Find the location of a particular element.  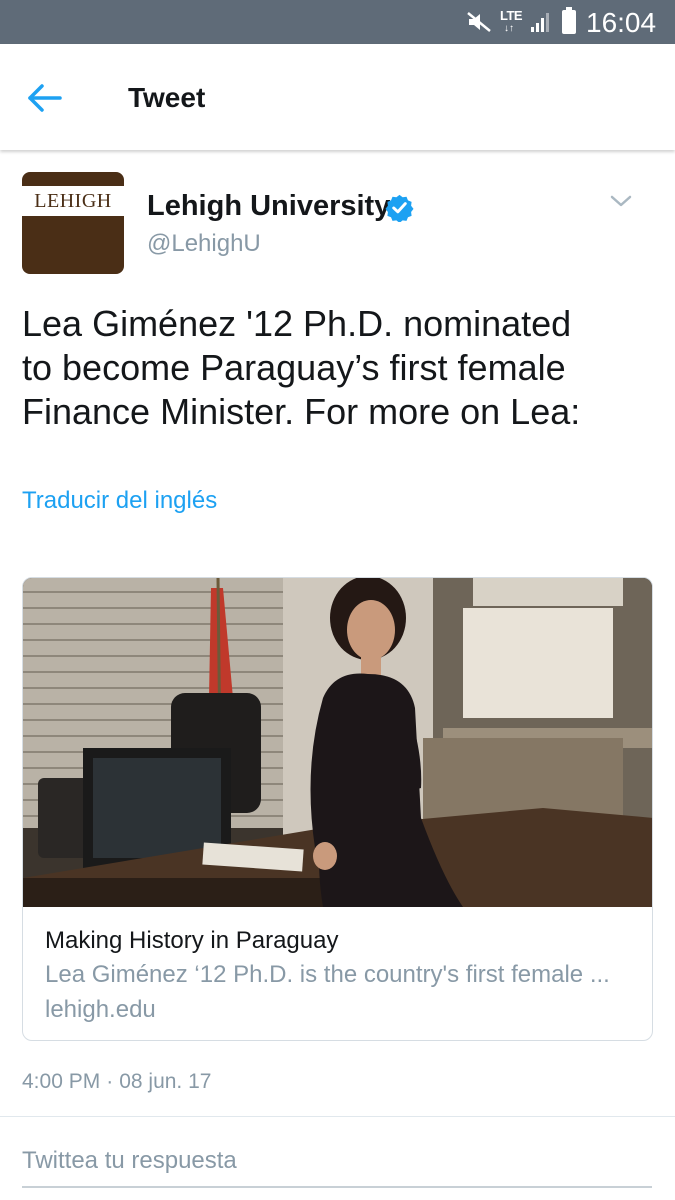

tweet-text-line: Finance Minister. For more on Lea: is located at coordinates (301, 411).